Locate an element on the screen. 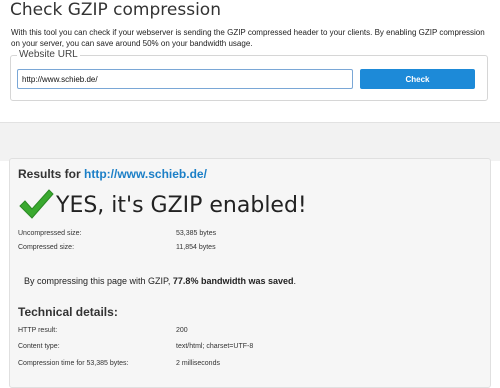 The height and width of the screenshot is (388, 500). technical-details-heading: Technical details: is located at coordinates (68, 312).